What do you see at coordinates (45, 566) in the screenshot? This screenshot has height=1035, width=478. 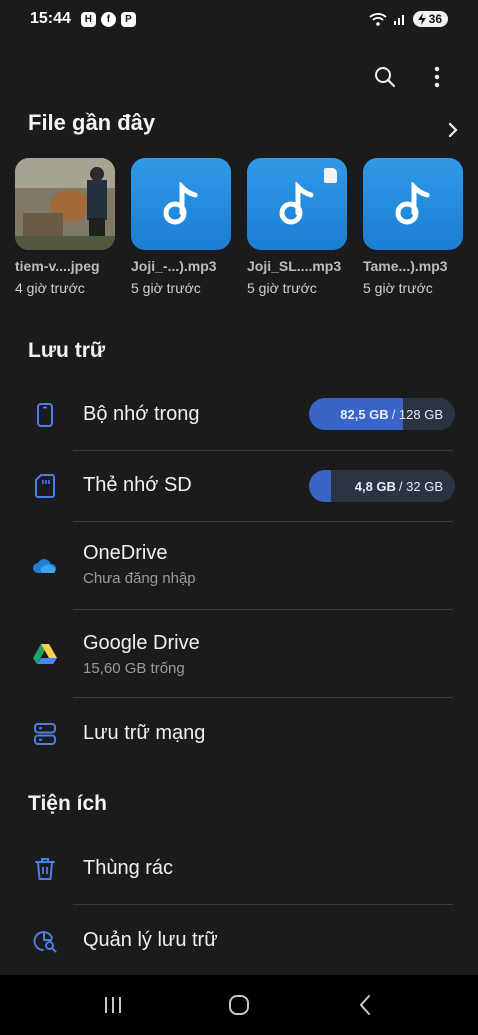 I see `onedrive-icon` at bounding box center [45, 566].